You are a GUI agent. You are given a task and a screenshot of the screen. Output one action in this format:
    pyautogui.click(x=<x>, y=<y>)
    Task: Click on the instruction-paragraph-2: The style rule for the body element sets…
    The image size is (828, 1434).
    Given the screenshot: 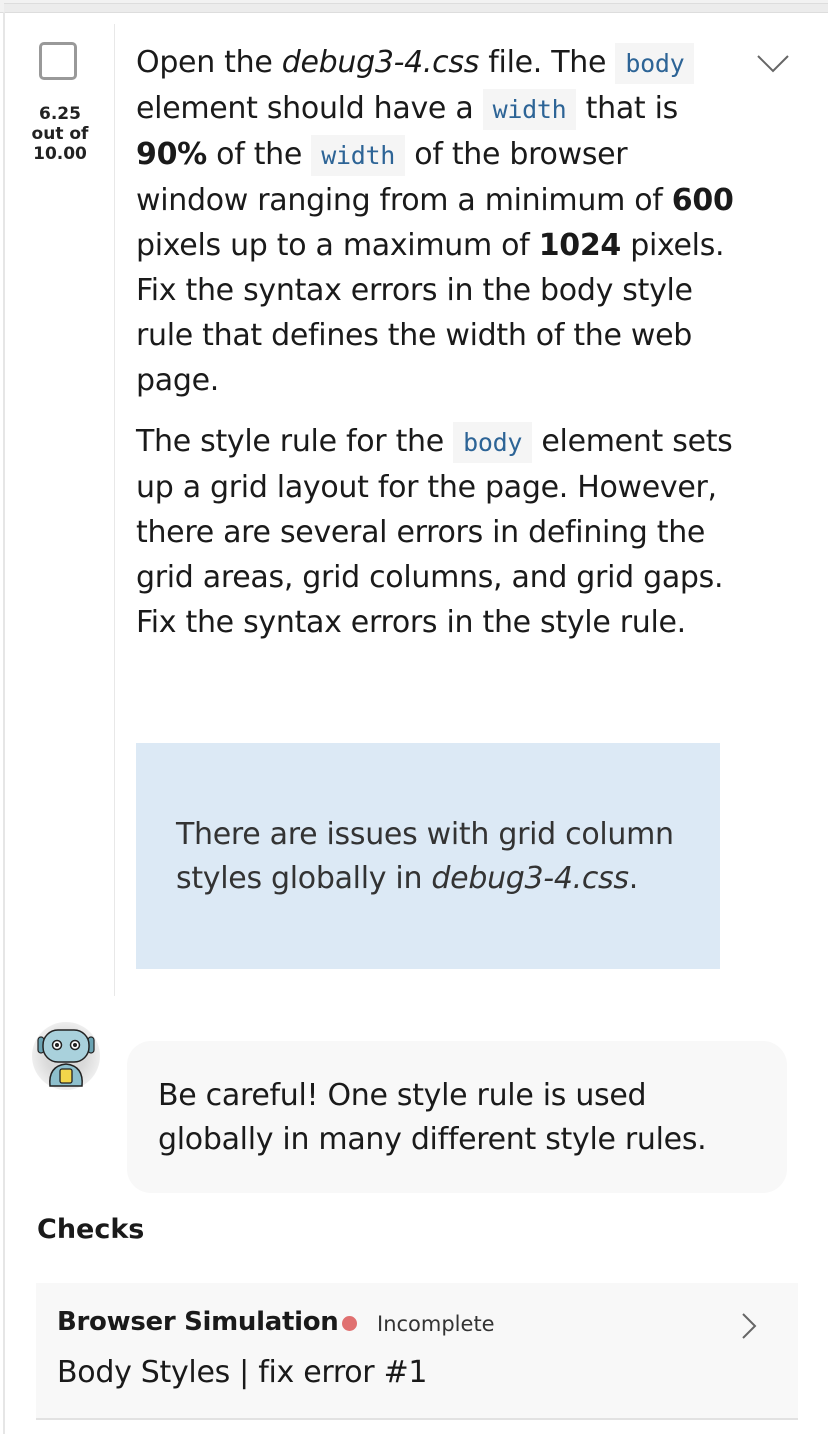 What is the action you would take?
    pyautogui.click(x=436, y=532)
    